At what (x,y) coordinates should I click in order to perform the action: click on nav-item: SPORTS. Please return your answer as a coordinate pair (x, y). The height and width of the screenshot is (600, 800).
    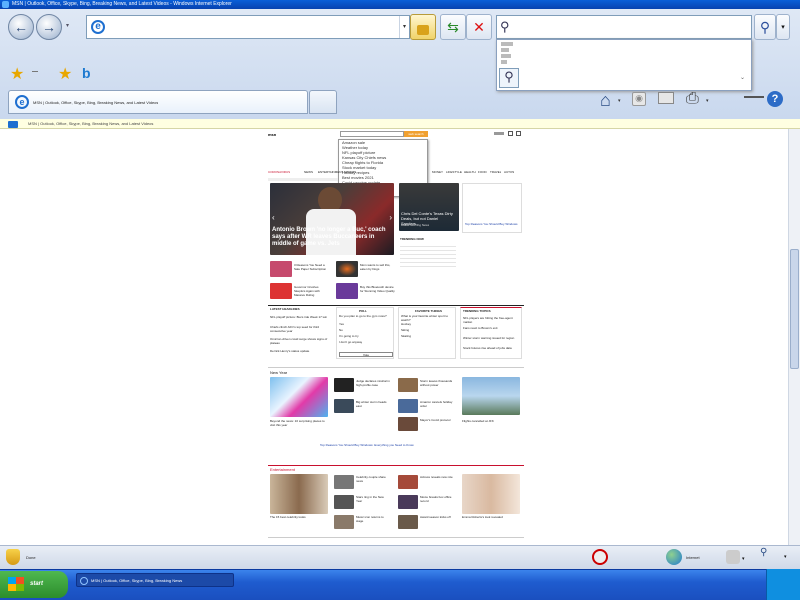
    Looking at the image, I should click on (350, 172).